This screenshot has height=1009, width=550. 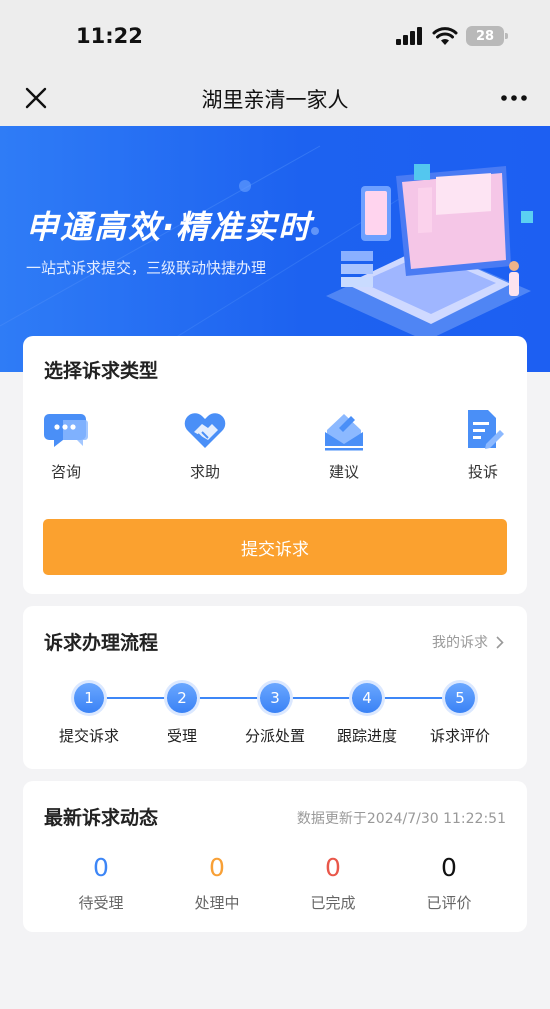 What do you see at coordinates (367, 714) in the screenshot?
I see `flow-step: 4 跟踪进度` at bounding box center [367, 714].